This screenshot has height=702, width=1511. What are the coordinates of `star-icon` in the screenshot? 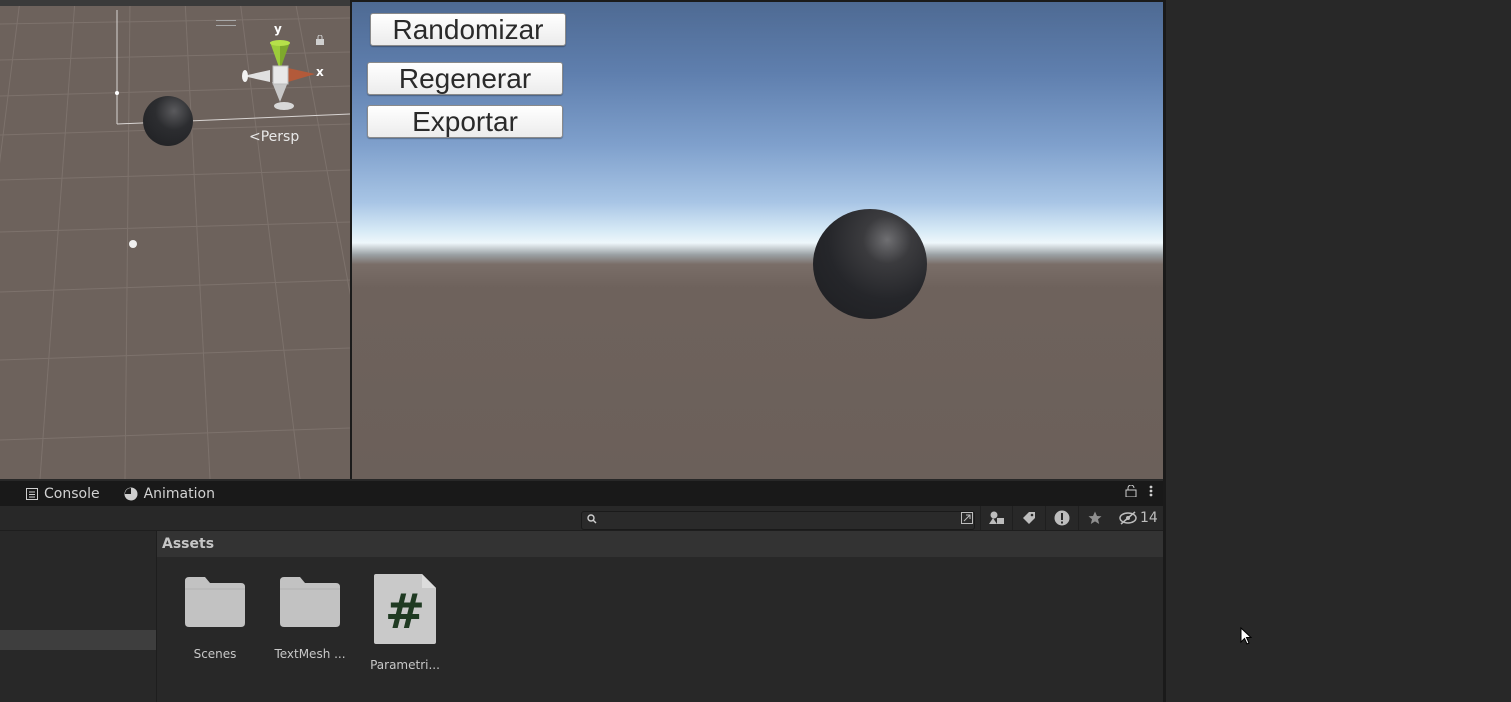 It's located at (1095, 517).